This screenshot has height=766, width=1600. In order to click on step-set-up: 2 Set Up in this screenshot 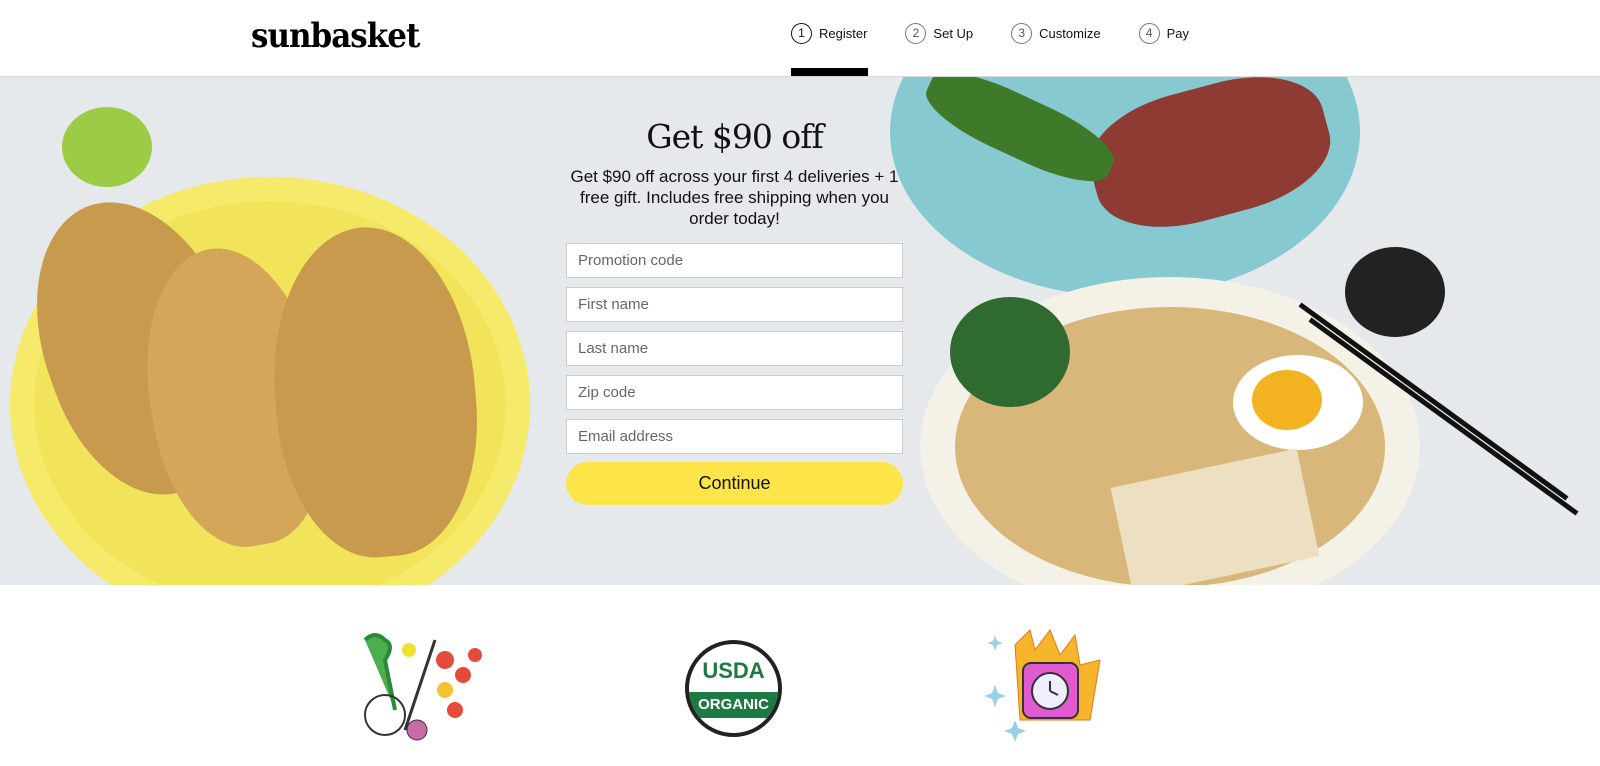, I will do `click(939, 33)`.